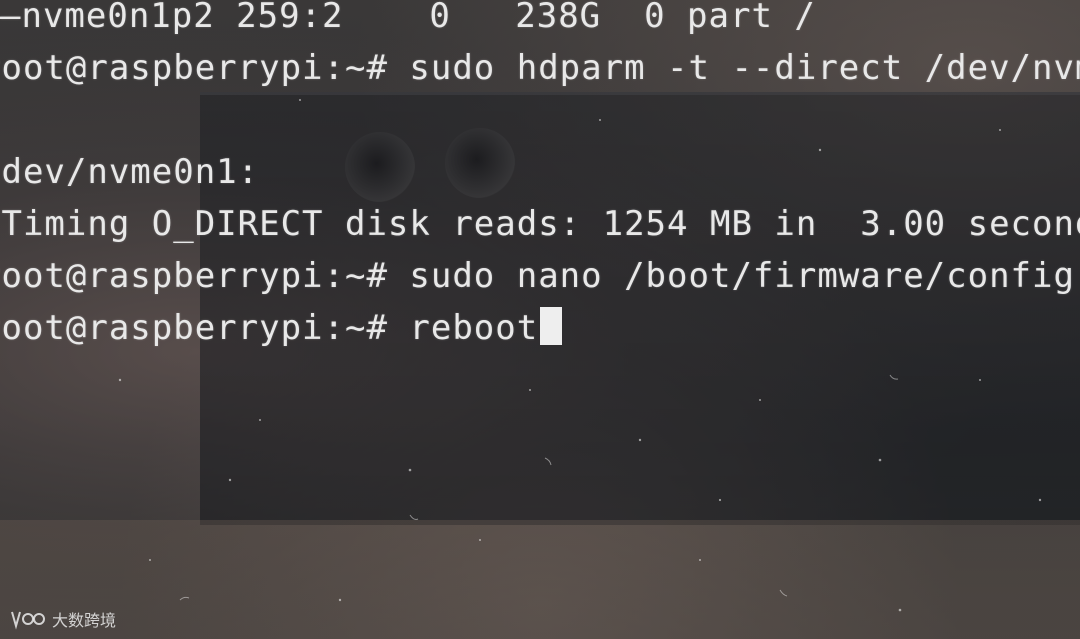  Describe the element at coordinates (551, 326) in the screenshot. I see `text-cursor` at that location.